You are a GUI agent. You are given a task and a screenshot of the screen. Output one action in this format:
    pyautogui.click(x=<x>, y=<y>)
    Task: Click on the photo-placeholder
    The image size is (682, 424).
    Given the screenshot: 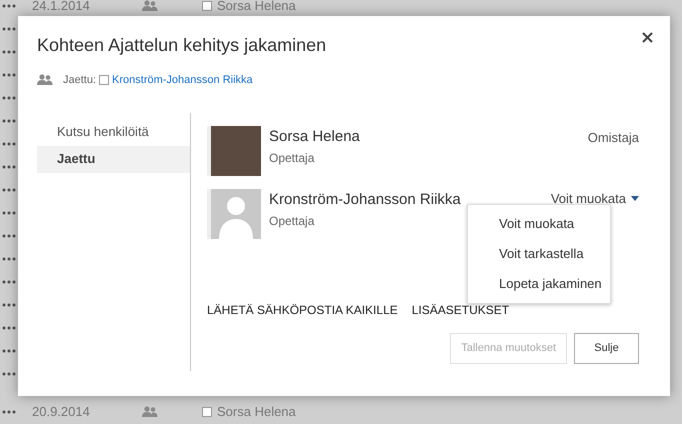 What is the action you would take?
    pyautogui.click(x=234, y=151)
    